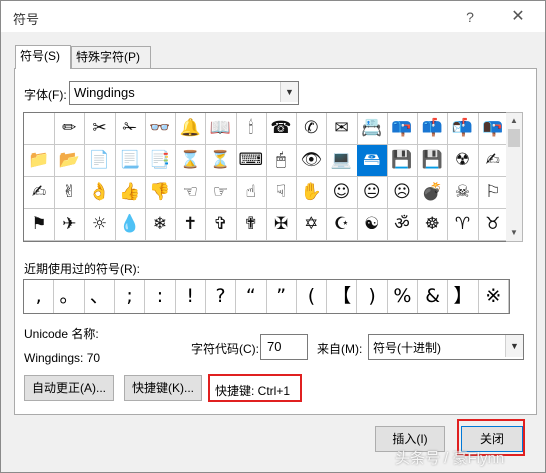 The image size is (546, 473). I want to click on symbol-cell: ✏, so click(70, 129).